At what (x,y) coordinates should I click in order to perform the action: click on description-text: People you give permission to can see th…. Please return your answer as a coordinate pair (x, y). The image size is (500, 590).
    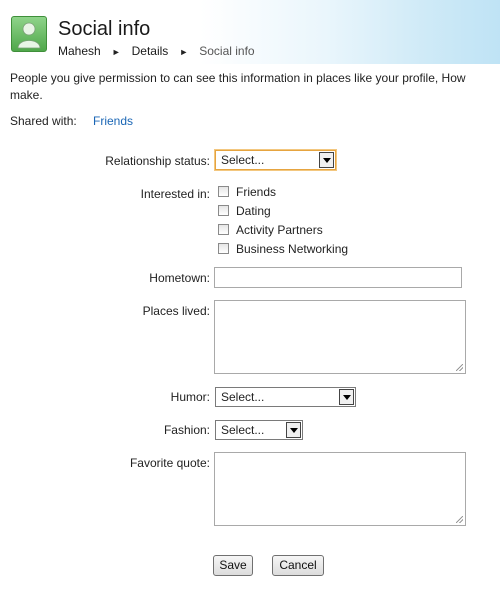
    Looking at the image, I should click on (238, 86).